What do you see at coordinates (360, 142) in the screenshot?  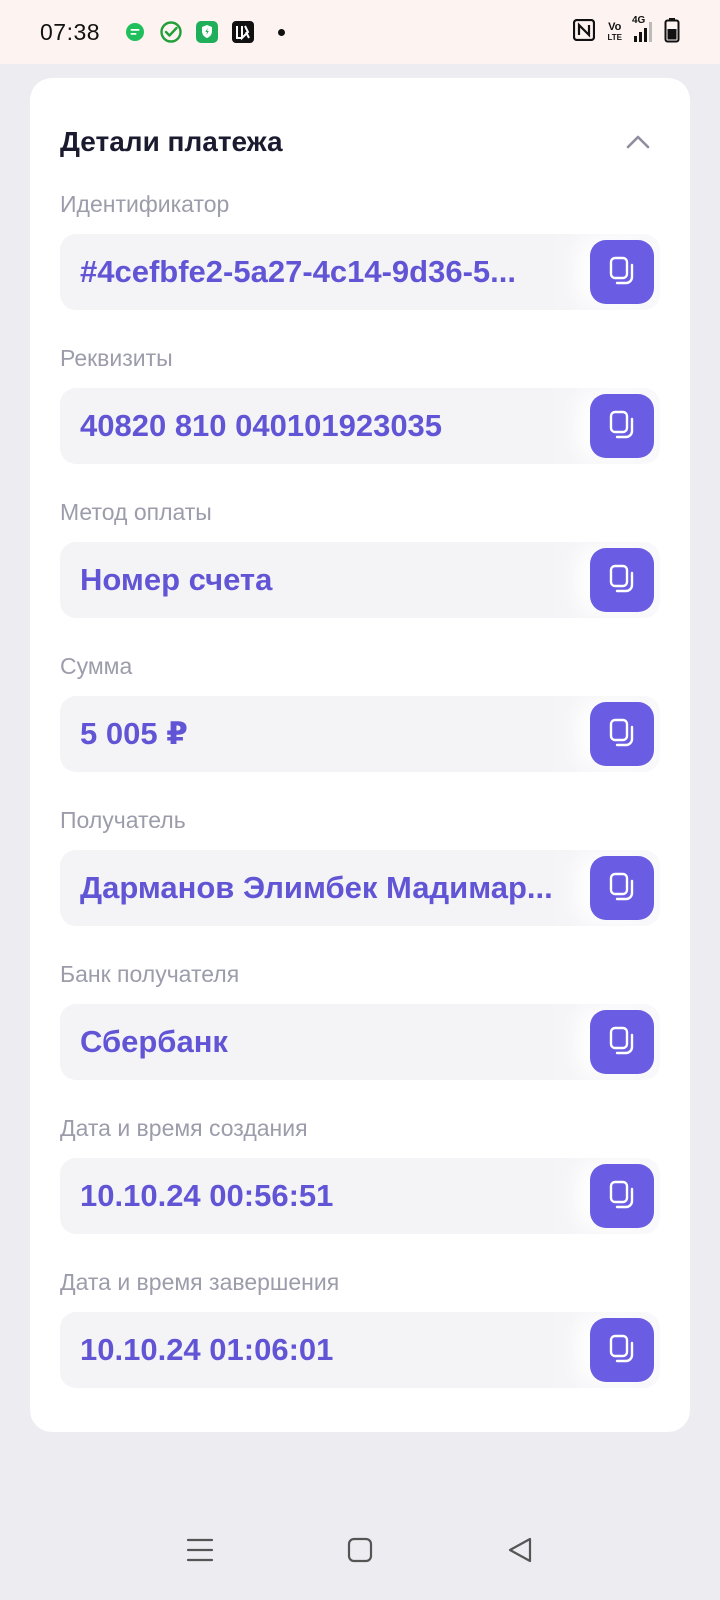 I see `card-header: Детали платежа` at bounding box center [360, 142].